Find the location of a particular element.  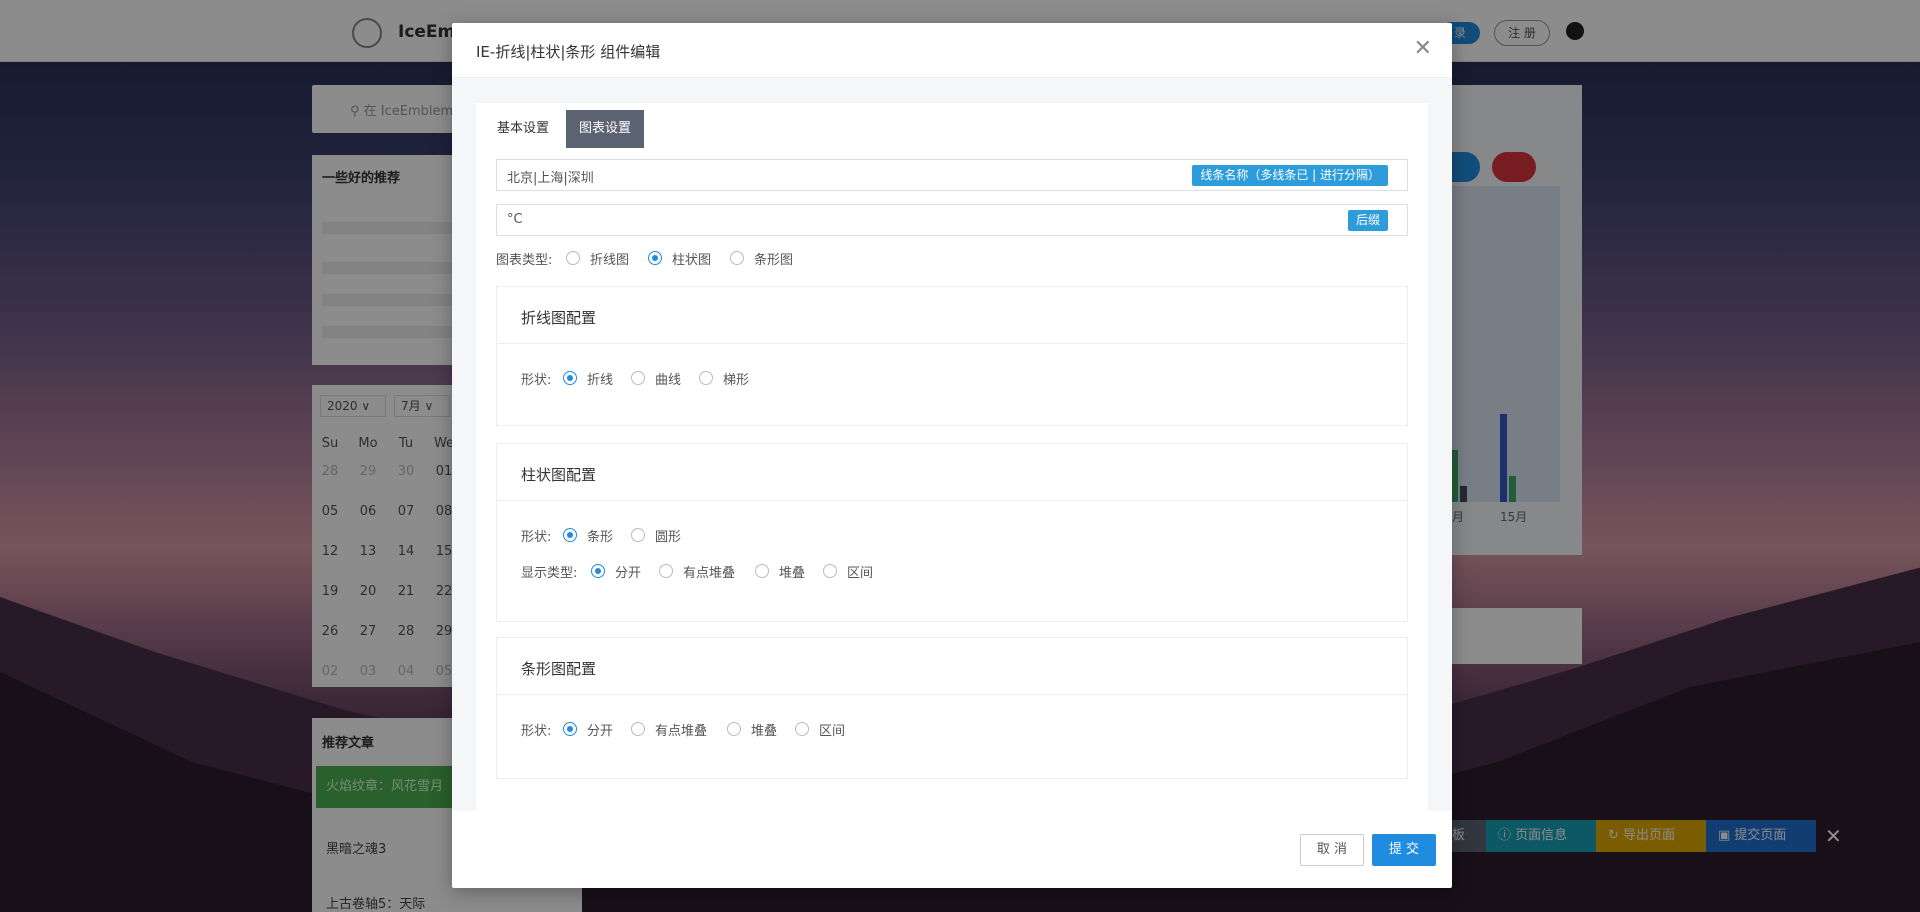

radio-hbar-chart-label: 条形图 is located at coordinates (773, 258).